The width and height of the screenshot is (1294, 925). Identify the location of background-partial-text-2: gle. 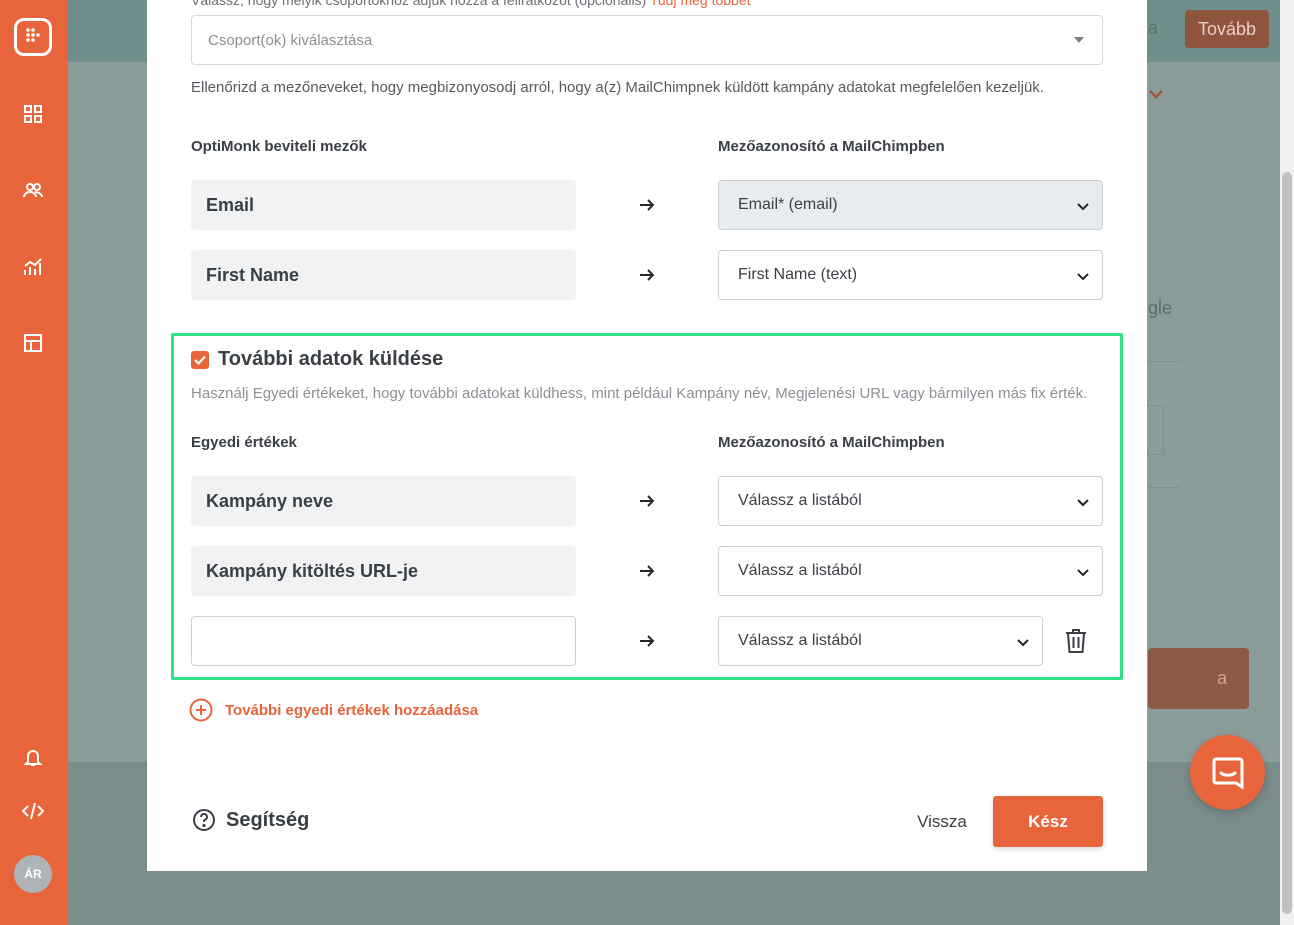
(1160, 308).